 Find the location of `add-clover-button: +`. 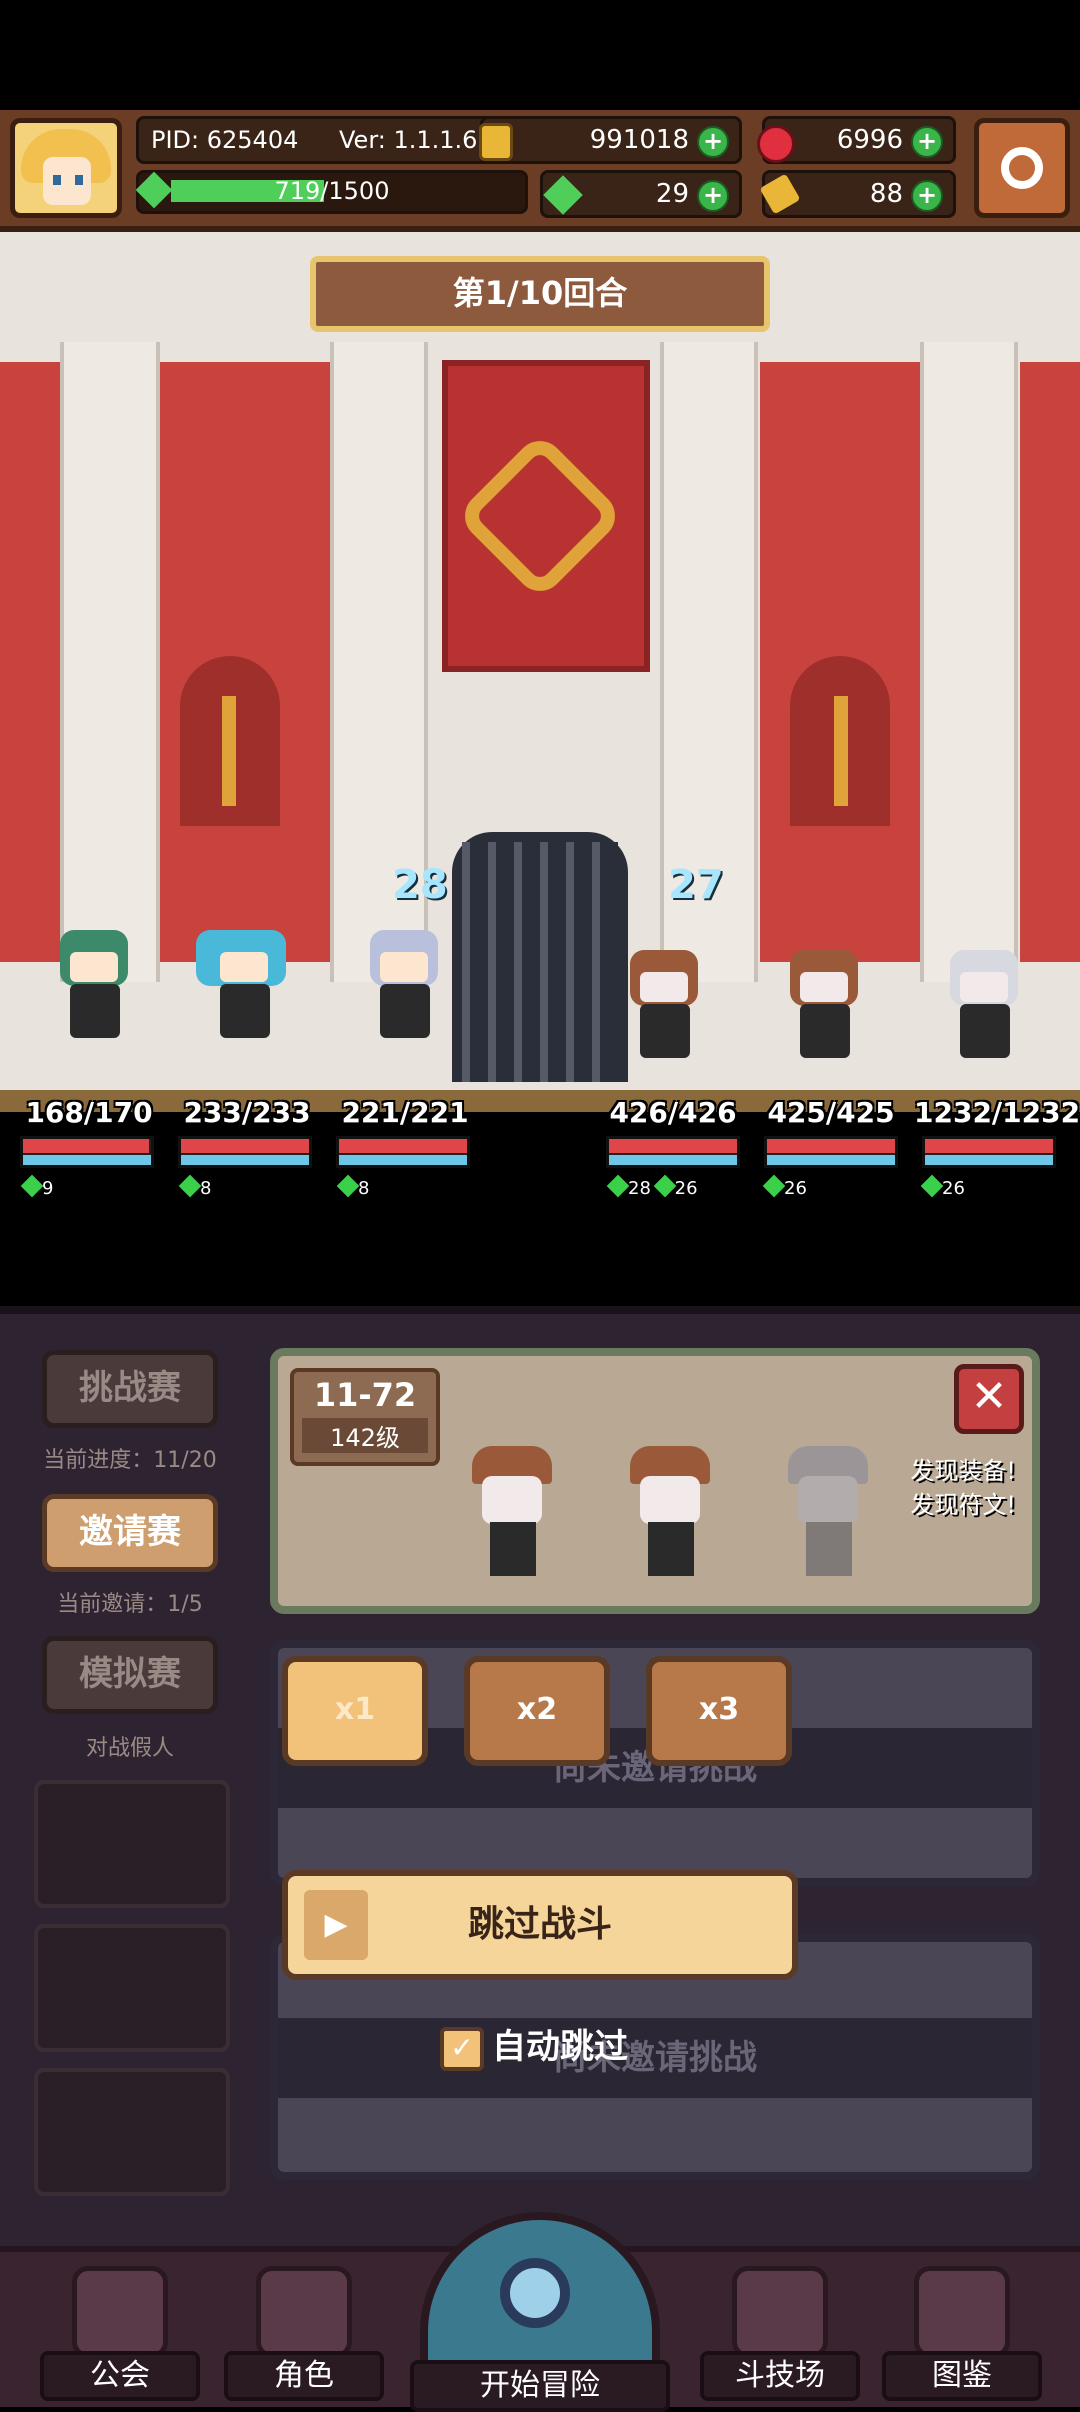

add-clover-button: + is located at coordinates (713, 196).